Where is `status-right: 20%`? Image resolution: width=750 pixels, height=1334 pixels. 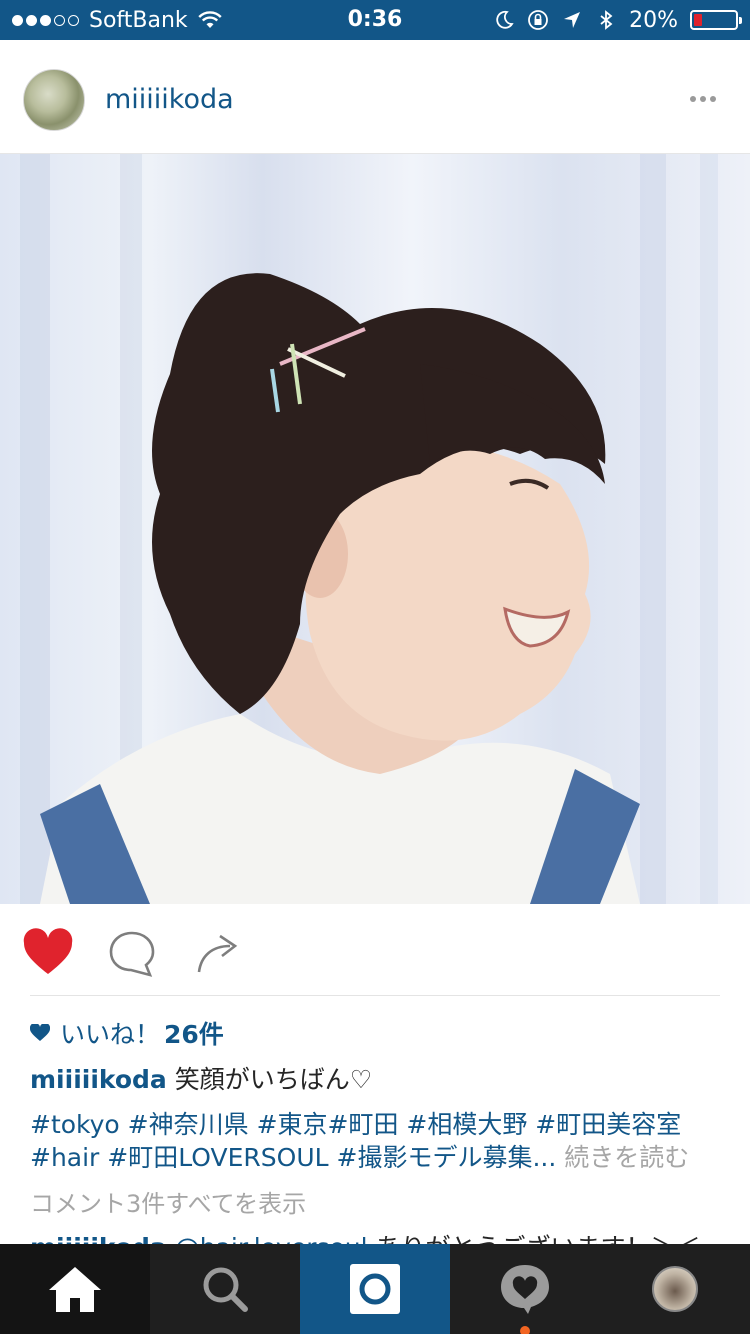
status-right: 20% is located at coordinates (617, 20).